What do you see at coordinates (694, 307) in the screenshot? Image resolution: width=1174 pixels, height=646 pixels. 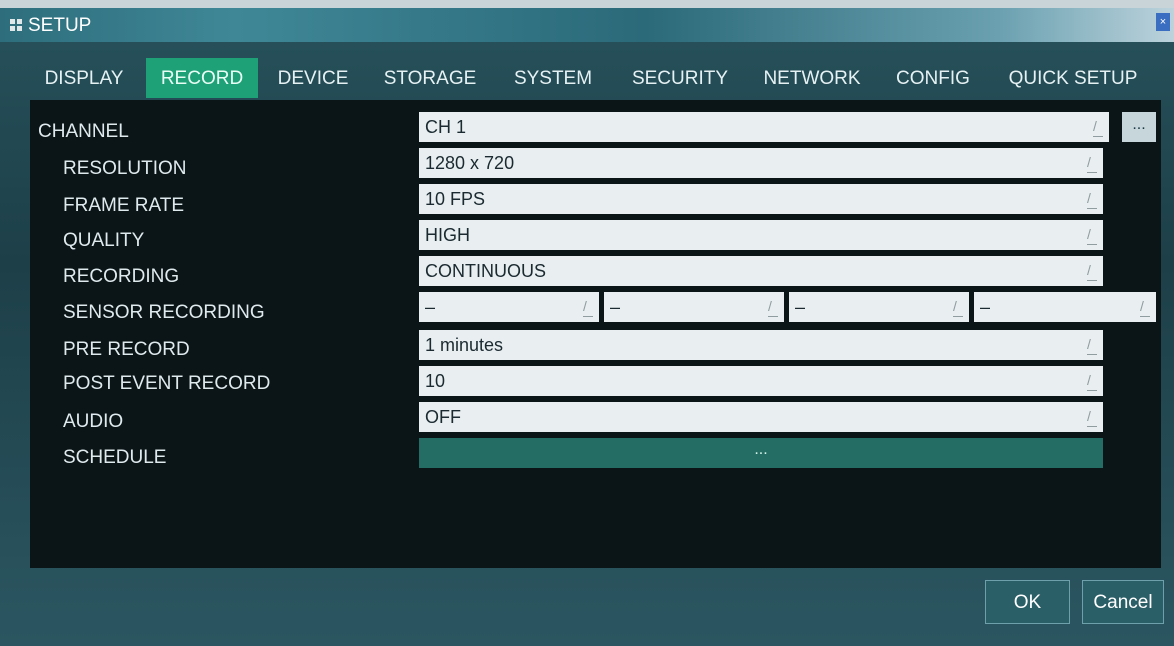 I see `sensor-recording-select-2: – /` at bounding box center [694, 307].